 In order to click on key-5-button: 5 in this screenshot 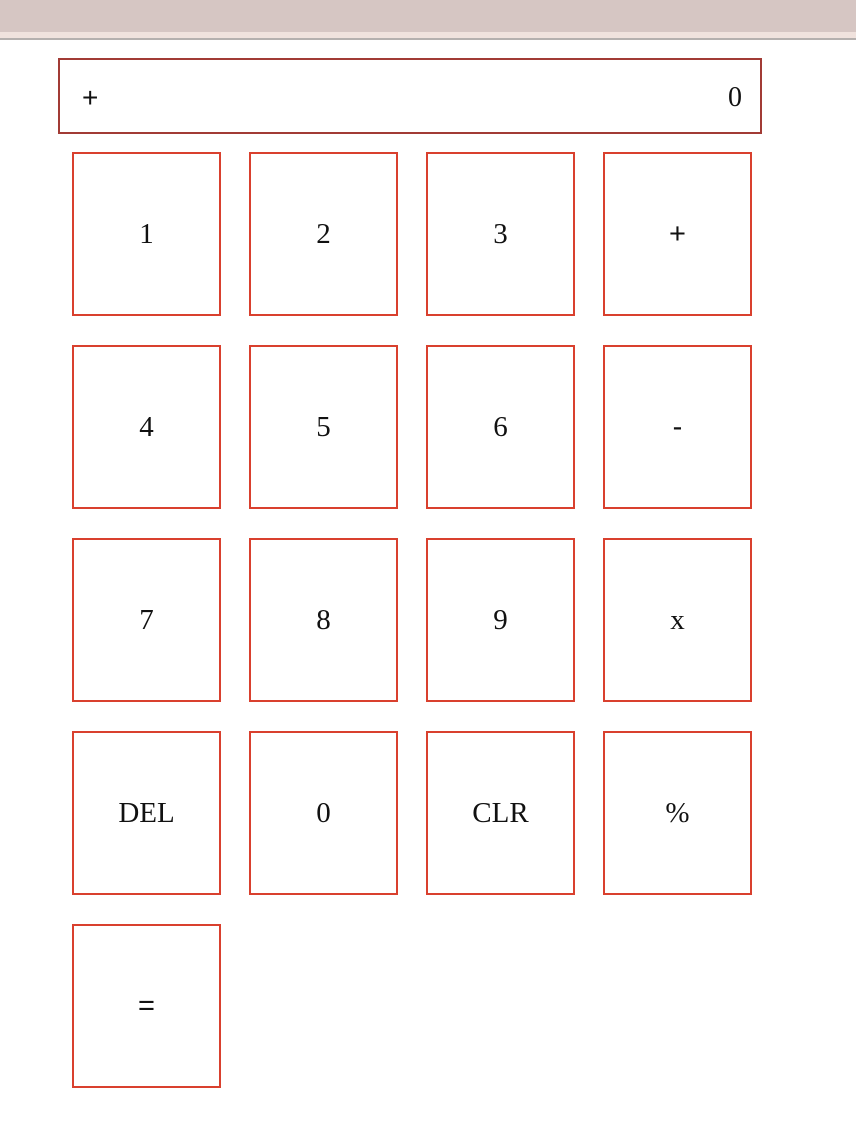, I will do `click(323, 427)`.